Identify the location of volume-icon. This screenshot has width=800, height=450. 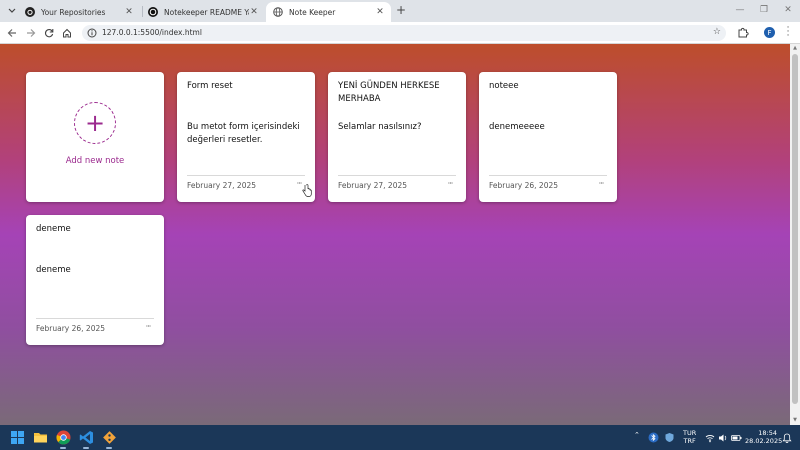
(723, 438).